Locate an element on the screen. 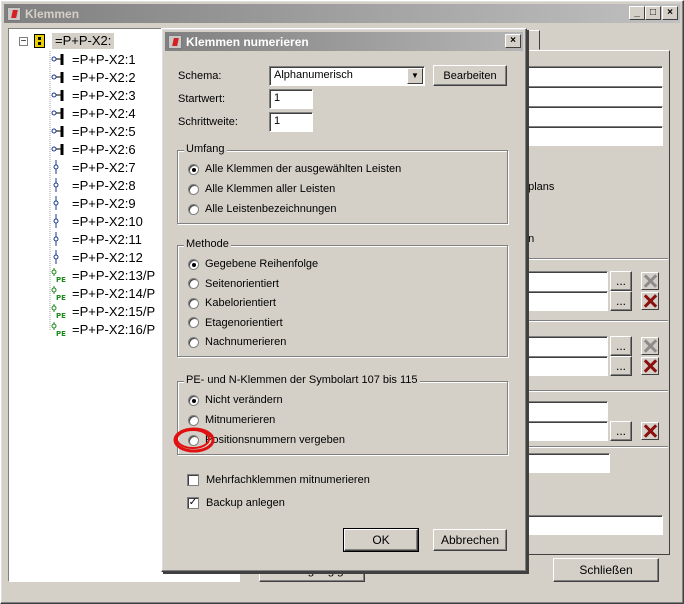  dialog-close-glyph: × is located at coordinates (513, 40).